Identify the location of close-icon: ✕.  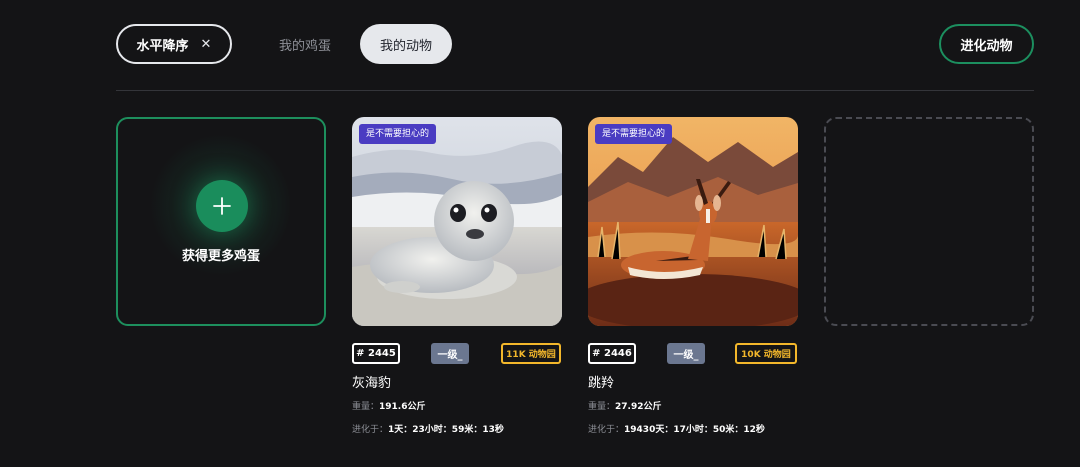
(206, 44).